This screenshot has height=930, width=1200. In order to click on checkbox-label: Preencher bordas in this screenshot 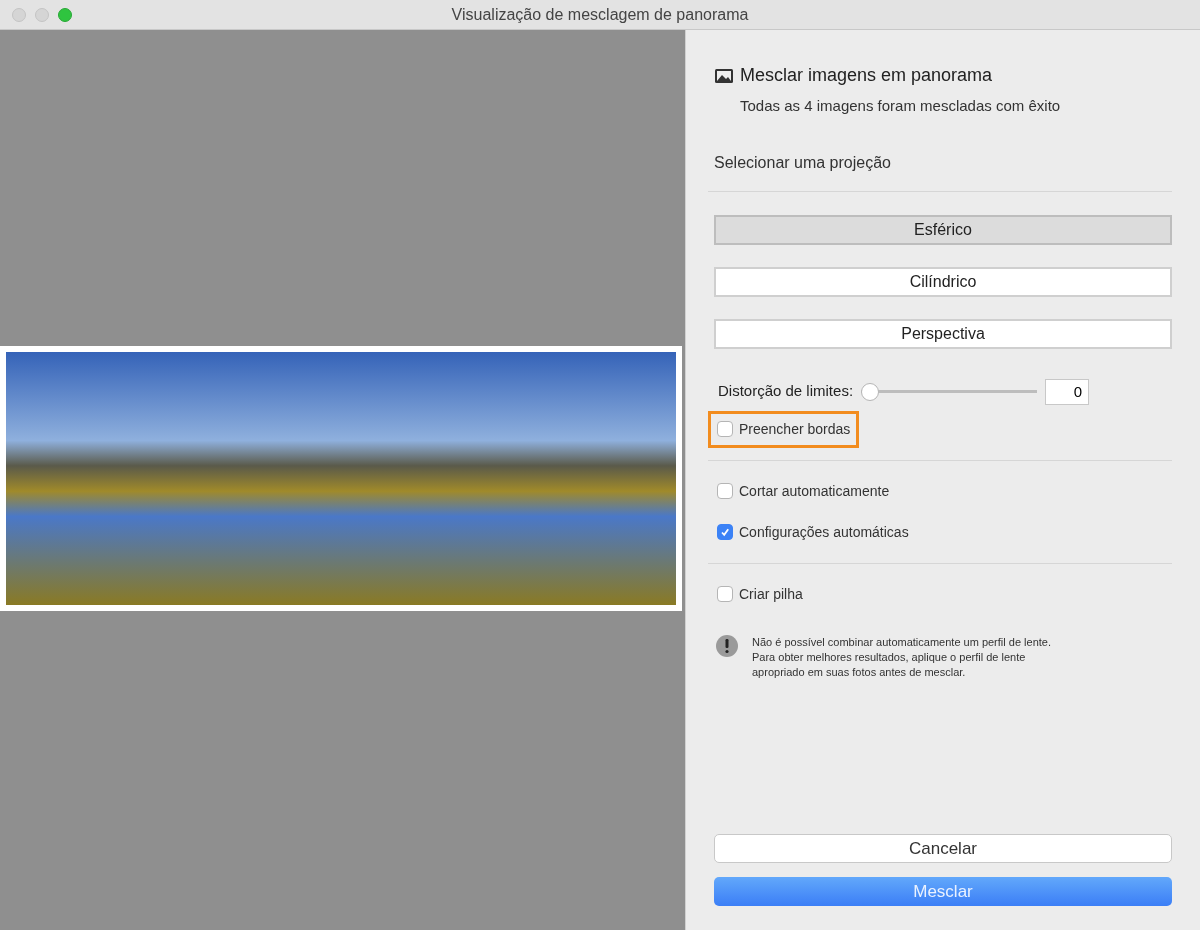, I will do `click(795, 429)`.